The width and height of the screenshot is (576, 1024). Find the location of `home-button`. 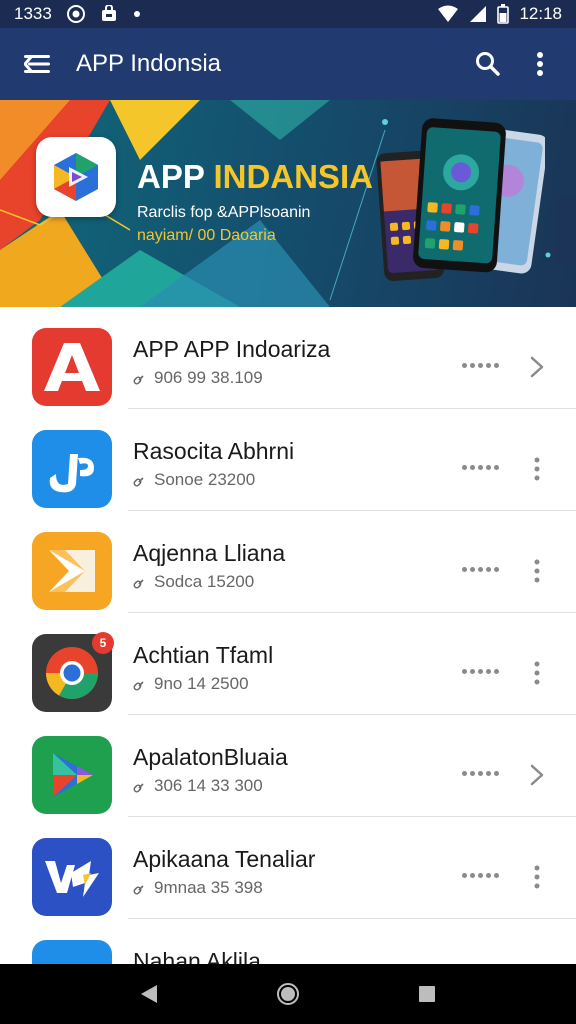

home-button is located at coordinates (288, 994).